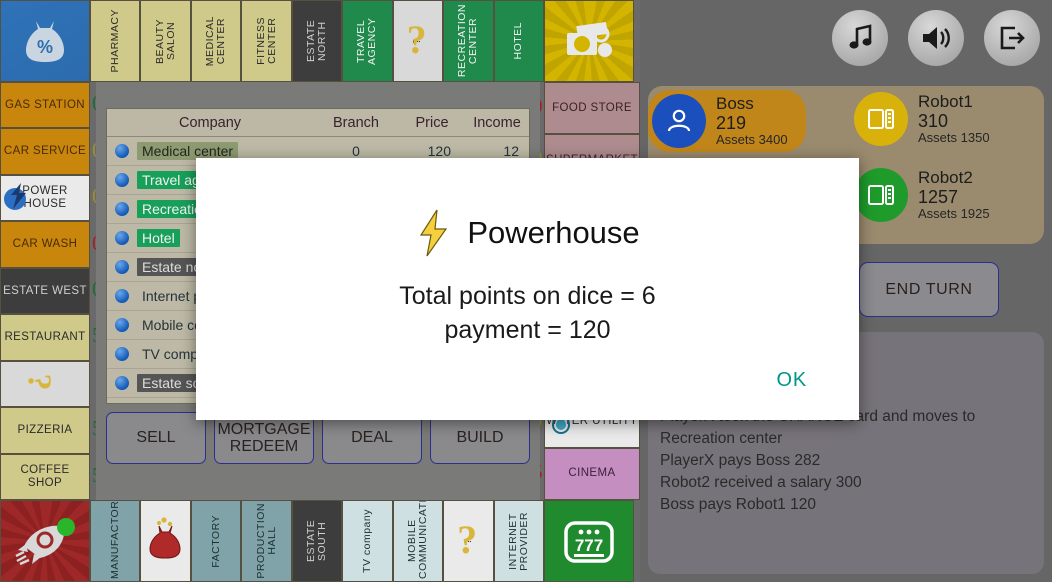  Describe the element at coordinates (553, 232) in the screenshot. I see `dialog-title: Powerhouse` at that location.